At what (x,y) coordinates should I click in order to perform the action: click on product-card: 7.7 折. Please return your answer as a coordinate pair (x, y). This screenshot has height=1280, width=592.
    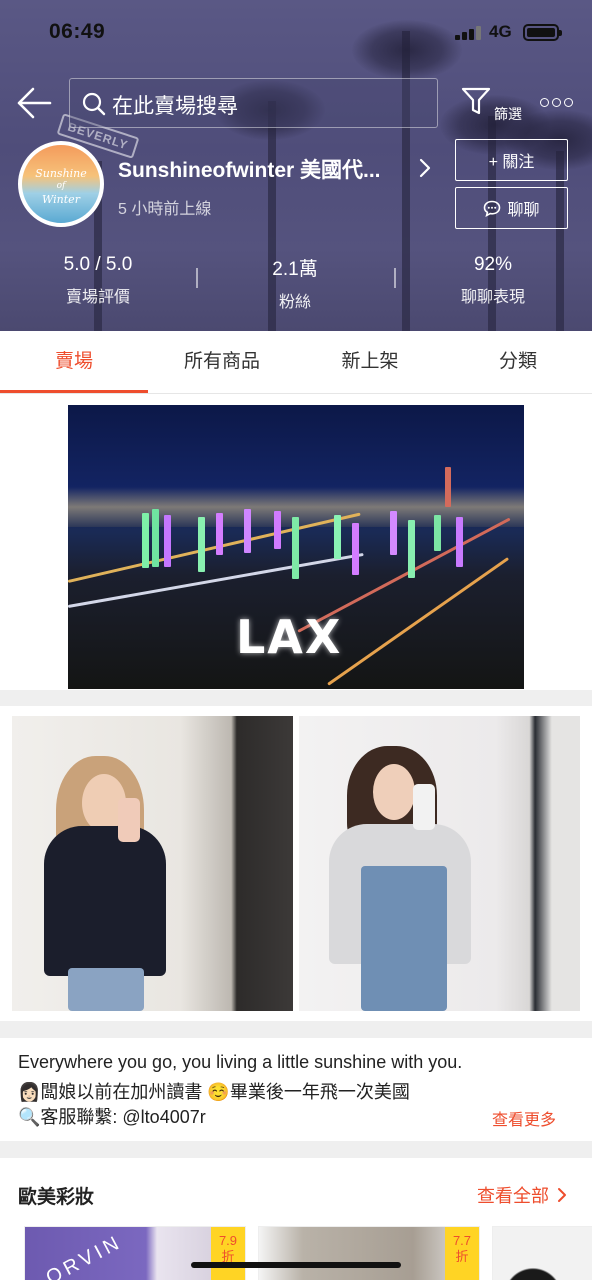
    Looking at the image, I should click on (369, 1253).